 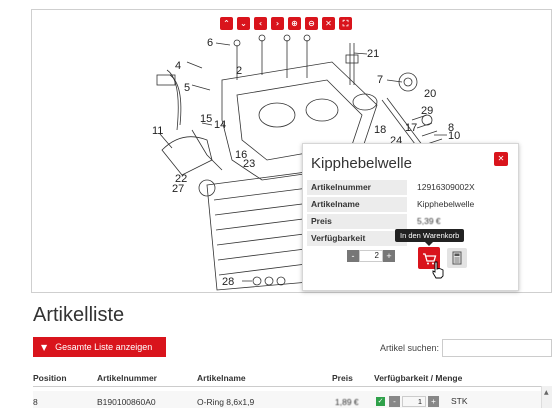 I want to click on calculator-icon, so click(x=457, y=258).